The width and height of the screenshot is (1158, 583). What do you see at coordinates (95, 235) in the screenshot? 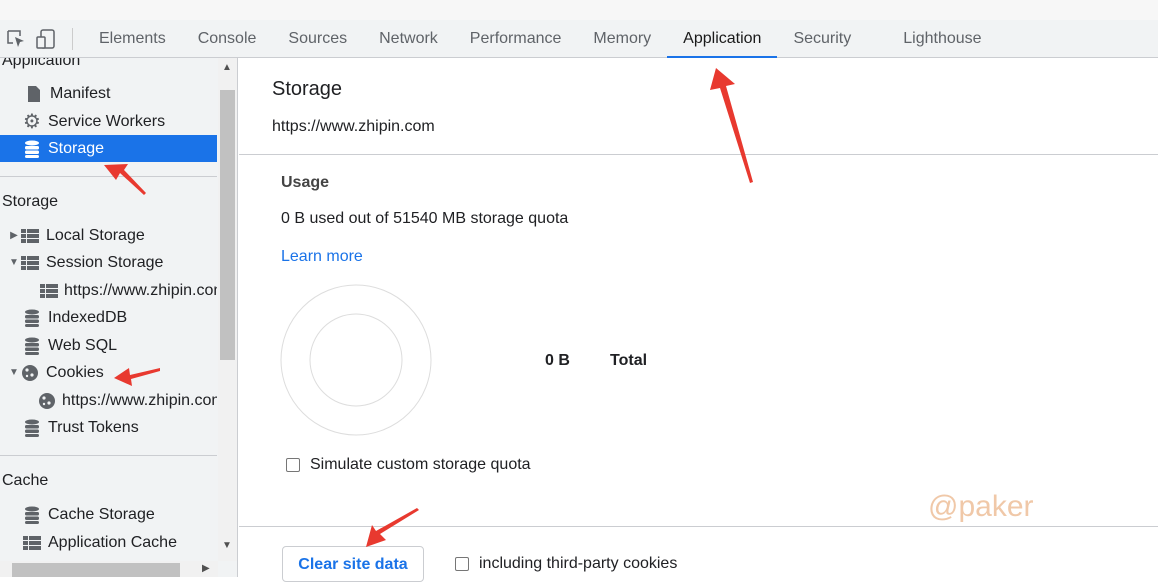
I see `sidebar-item-label: Local Storage` at bounding box center [95, 235].